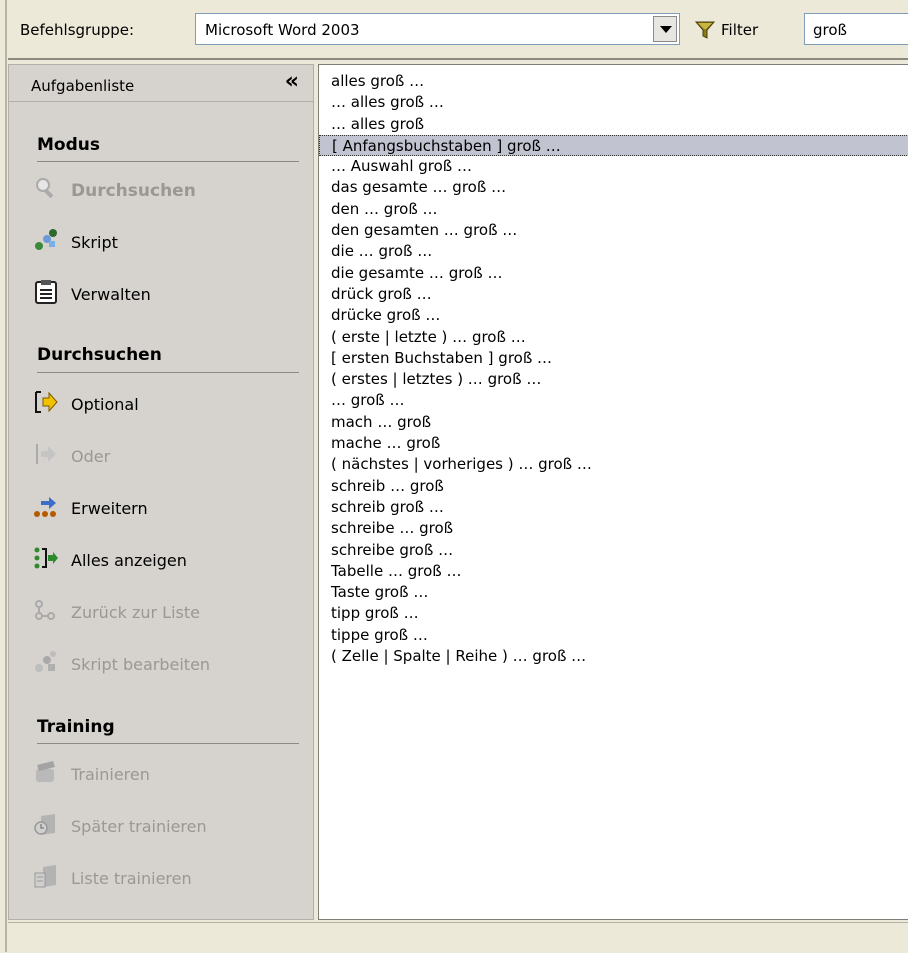 The height and width of the screenshot is (953, 908). What do you see at coordinates (168, 453) in the screenshot?
I see `browse-or-button: Oder` at bounding box center [168, 453].